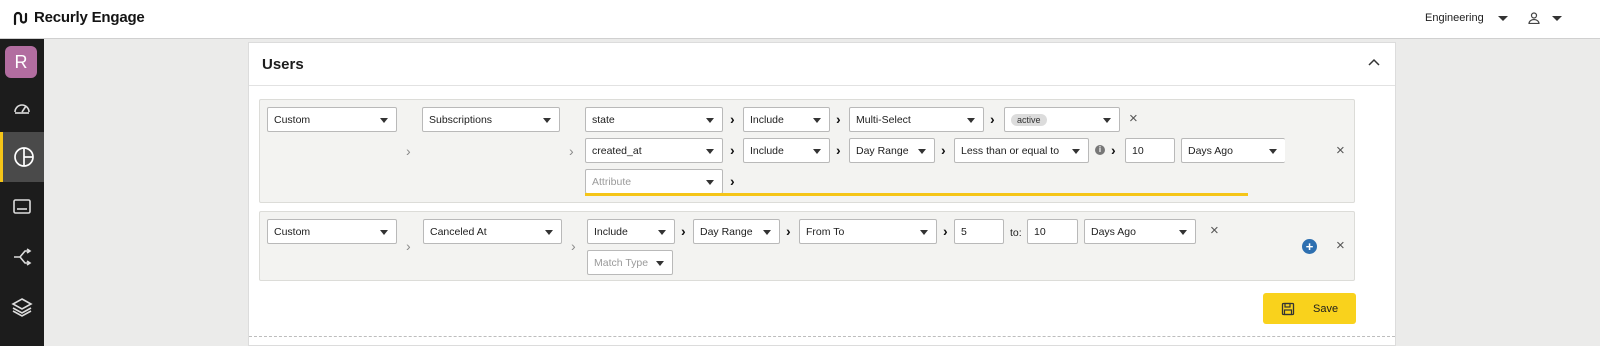 The width and height of the screenshot is (1600, 346). What do you see at coordinates (1534, 18) in the screenshot?
I see `user-icon` at bounding box center [1534, 18].